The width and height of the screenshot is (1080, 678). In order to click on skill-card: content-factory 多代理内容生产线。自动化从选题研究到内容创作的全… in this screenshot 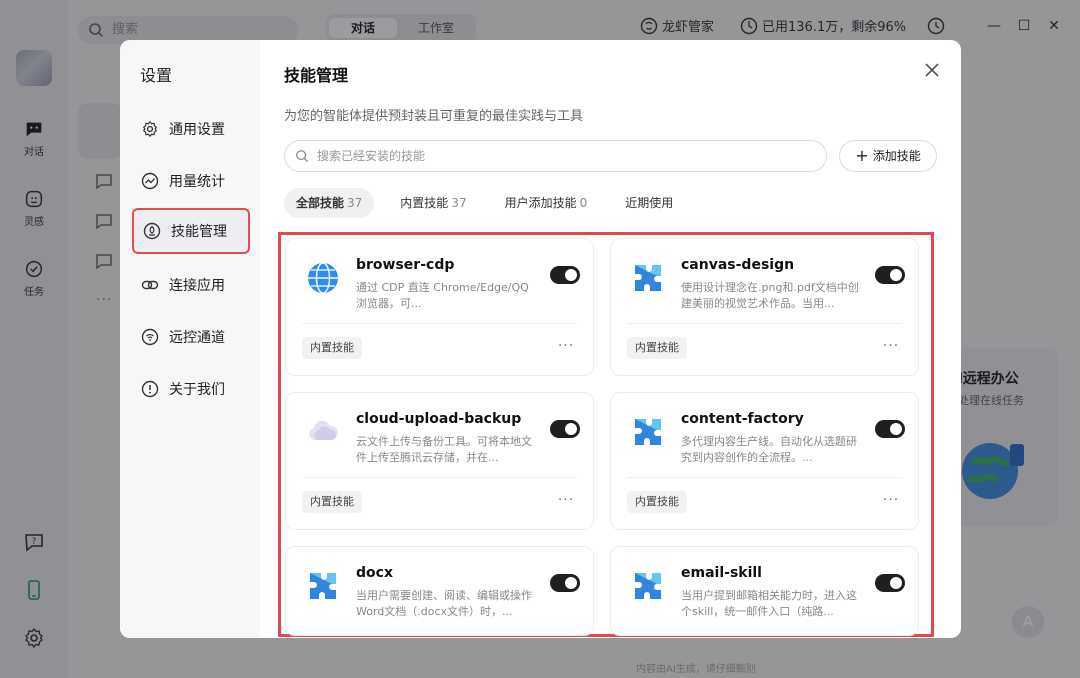, I will do `click(764, 461)`.